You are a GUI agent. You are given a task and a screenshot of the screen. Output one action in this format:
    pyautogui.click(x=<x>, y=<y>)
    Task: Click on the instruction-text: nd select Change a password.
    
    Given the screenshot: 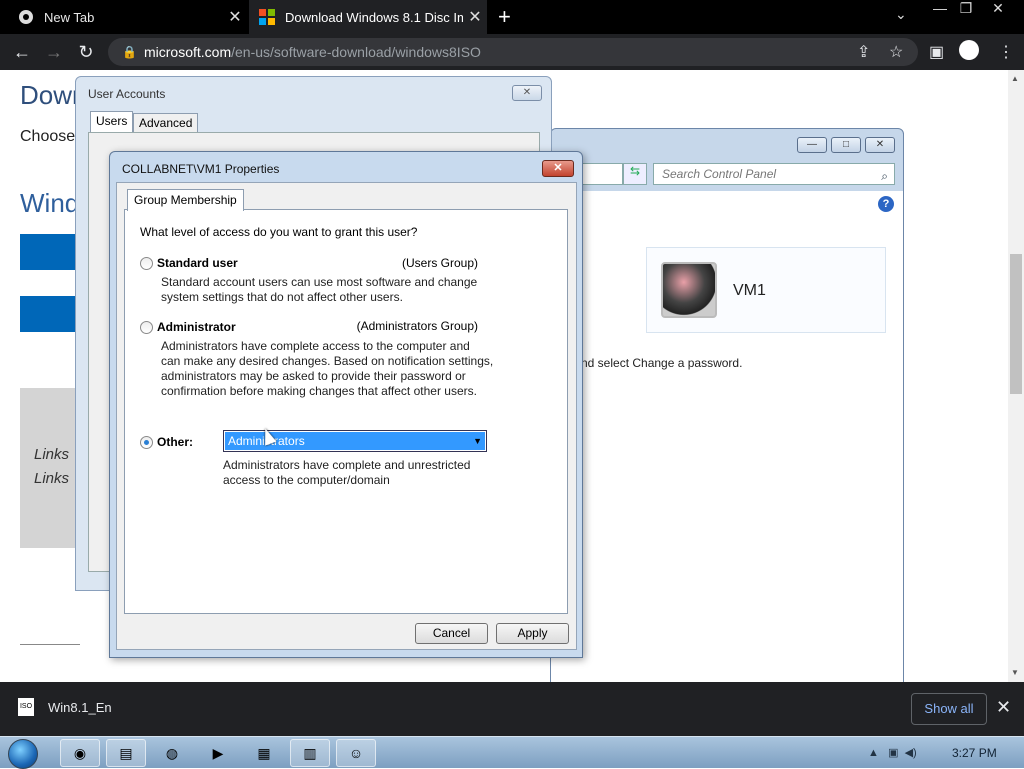 What is the action you would take?
    pyautogui.click(x=662, y=363)
    